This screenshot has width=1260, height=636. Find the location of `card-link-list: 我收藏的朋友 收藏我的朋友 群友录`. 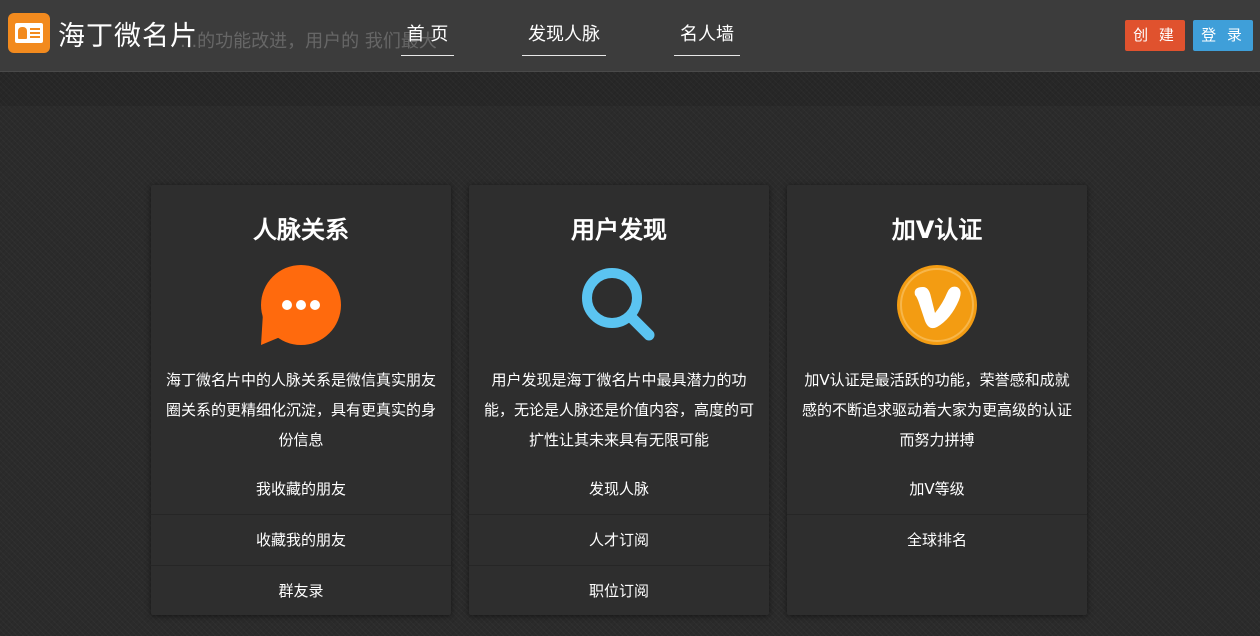

card-link-list: 我收藏的朋友 收藏我的朋友 群友录 is located at coordinates (301, 540).